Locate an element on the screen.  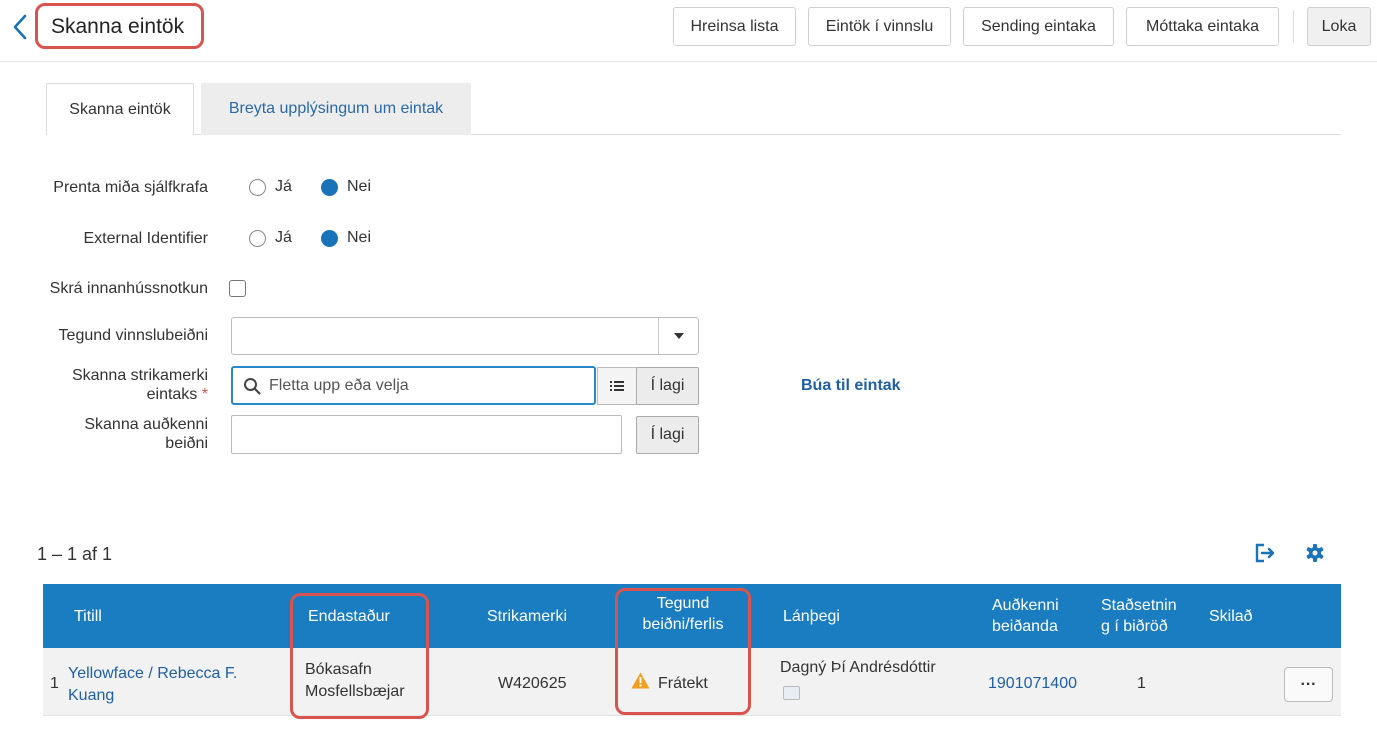
row-request-type: Frátekt is located at coordinates (683, 683).